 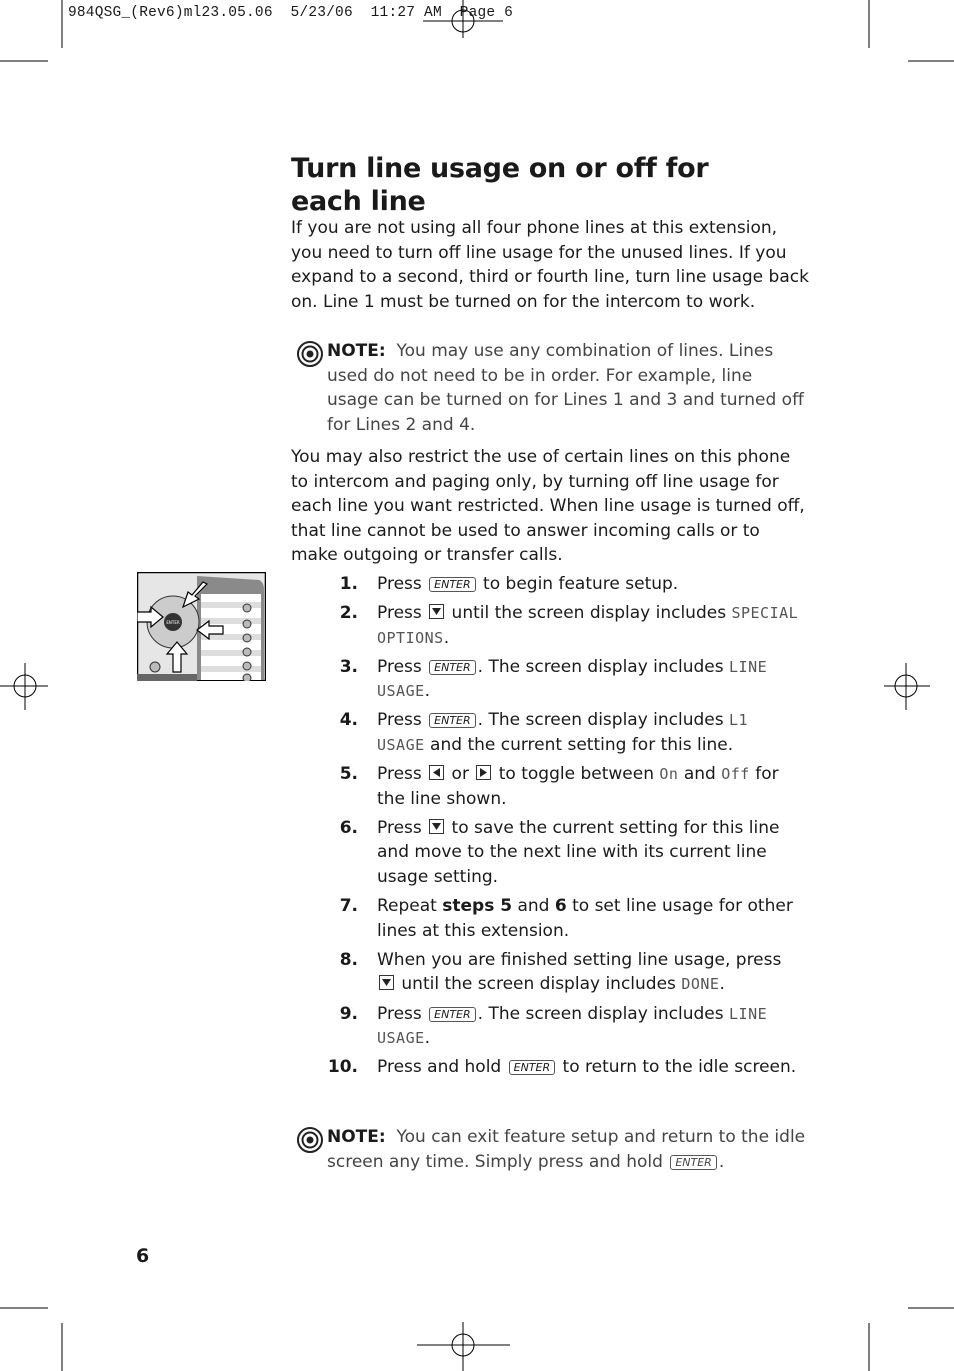 I want to click on note-end: ., so click(x=721, y=1161).